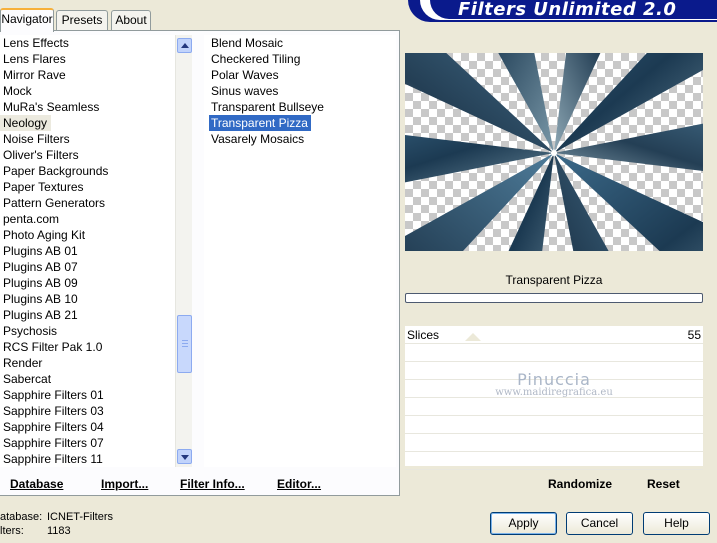 The image size is (717, 543). I want to click on category-item: Lens Effects, so click(87, 43).